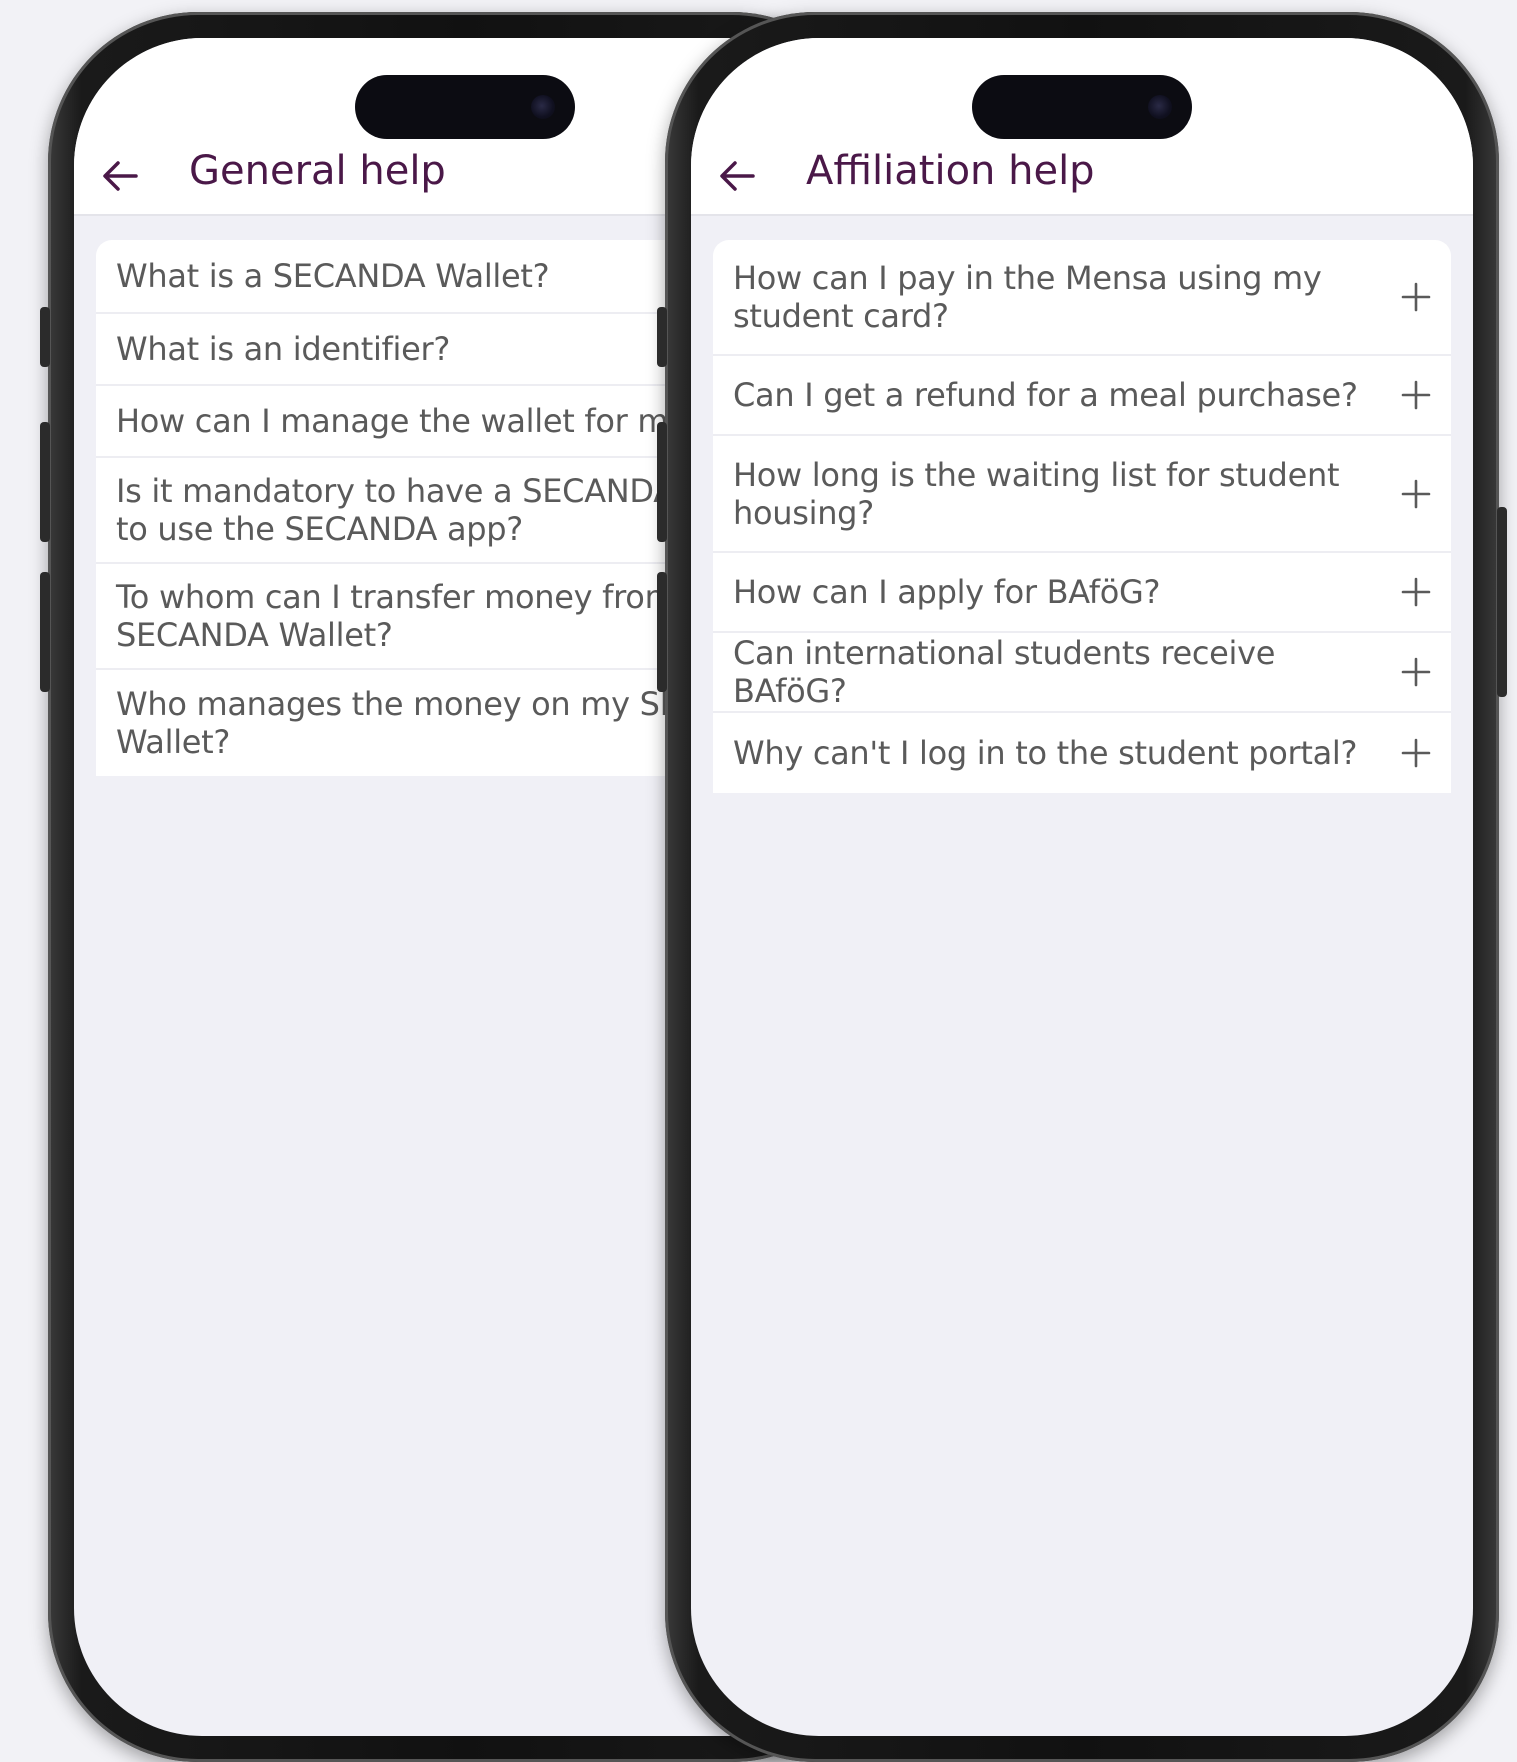 The height and width of the screenshot is (1762, 1517). What do you see at coordinates (947, 592) in the screenshot?
I see `faq-question: How can I apply for BAföG?` at bounding box center [947, 592].